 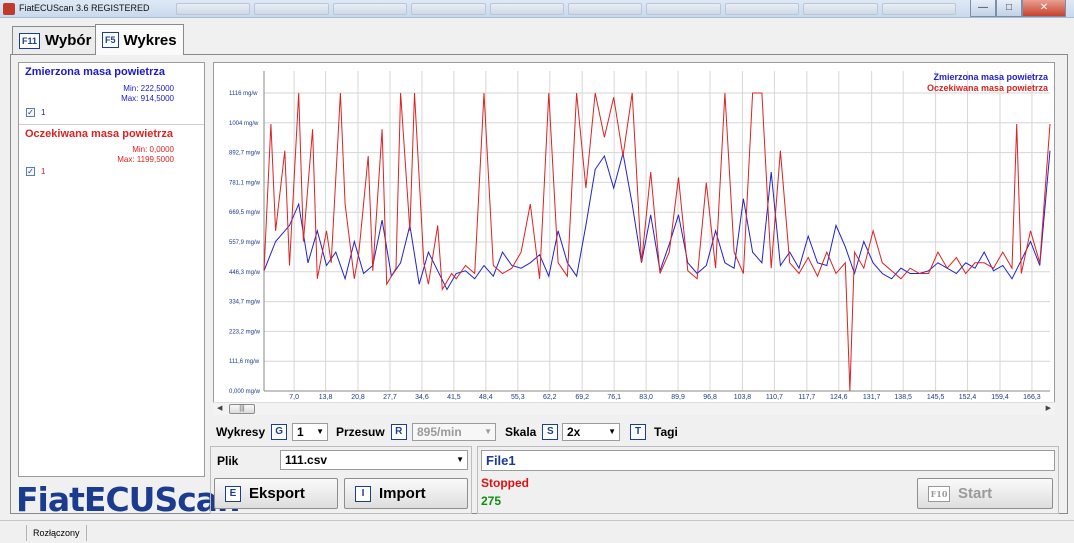 I want to click on start-key: F10, so click(x=939, y=493).